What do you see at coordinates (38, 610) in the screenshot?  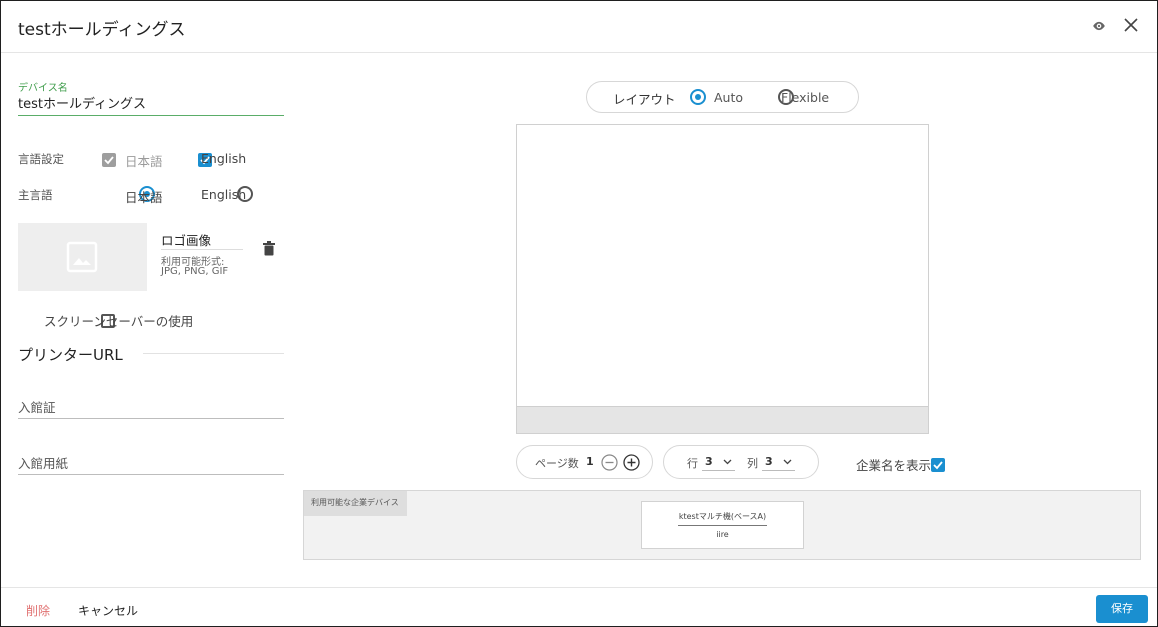 I see `delete-button: 削除` at bounding box center [38, 610].